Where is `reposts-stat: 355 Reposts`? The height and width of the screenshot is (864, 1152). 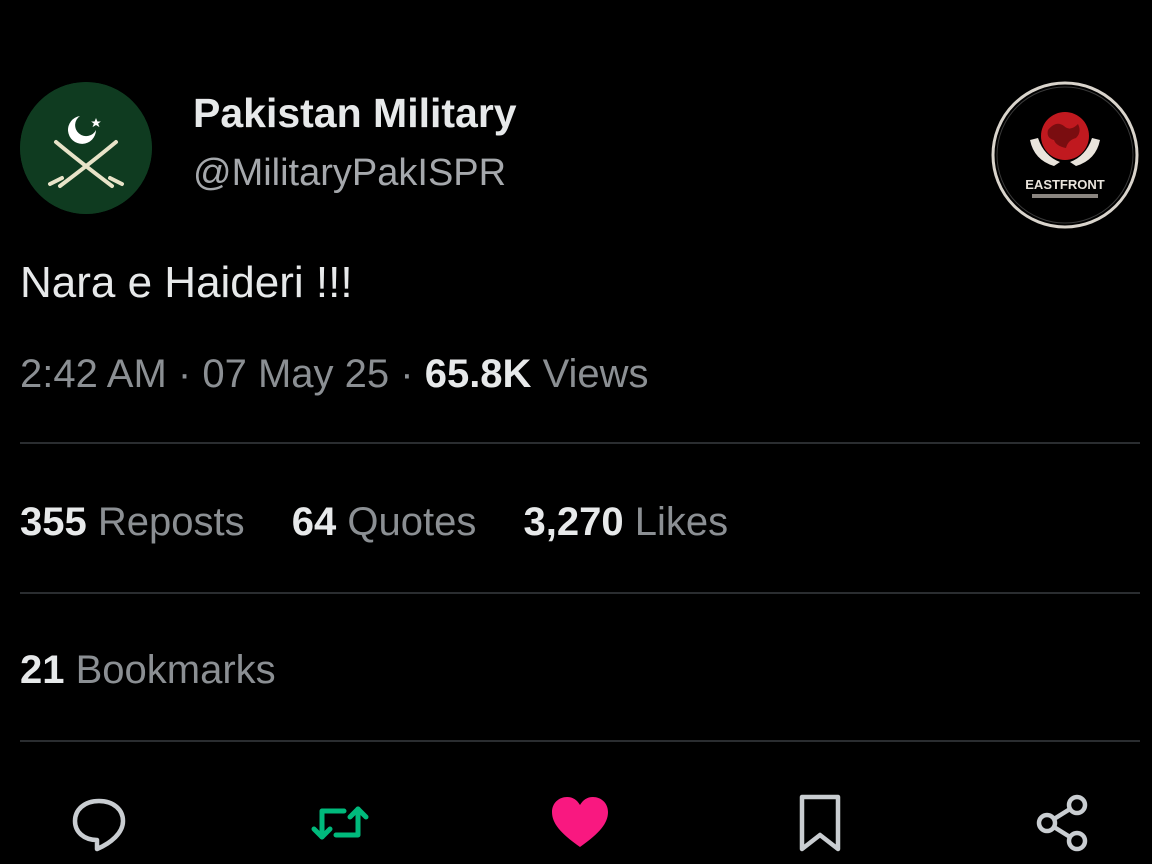
reposts-stat: 355 Reposts is located at coordinates (132, 522).